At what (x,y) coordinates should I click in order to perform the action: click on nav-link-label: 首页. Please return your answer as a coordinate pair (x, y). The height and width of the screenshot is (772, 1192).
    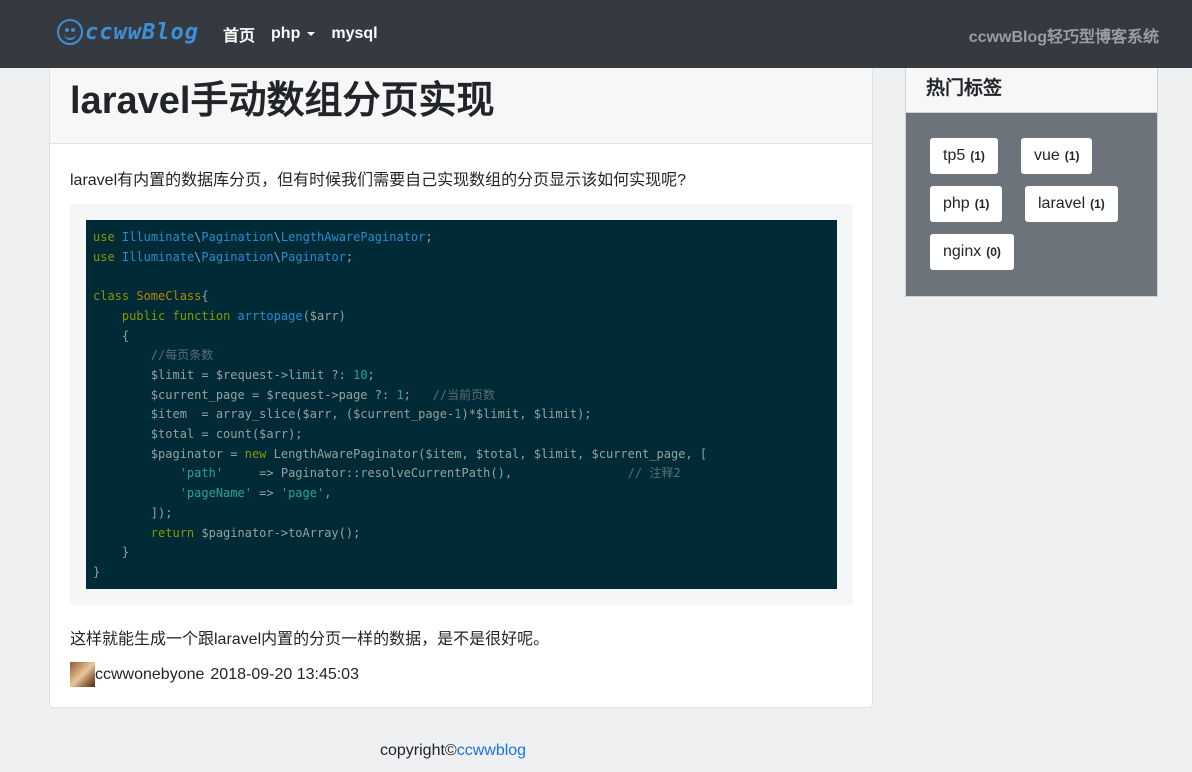
    Looking at the image, I should click on (239, 36).